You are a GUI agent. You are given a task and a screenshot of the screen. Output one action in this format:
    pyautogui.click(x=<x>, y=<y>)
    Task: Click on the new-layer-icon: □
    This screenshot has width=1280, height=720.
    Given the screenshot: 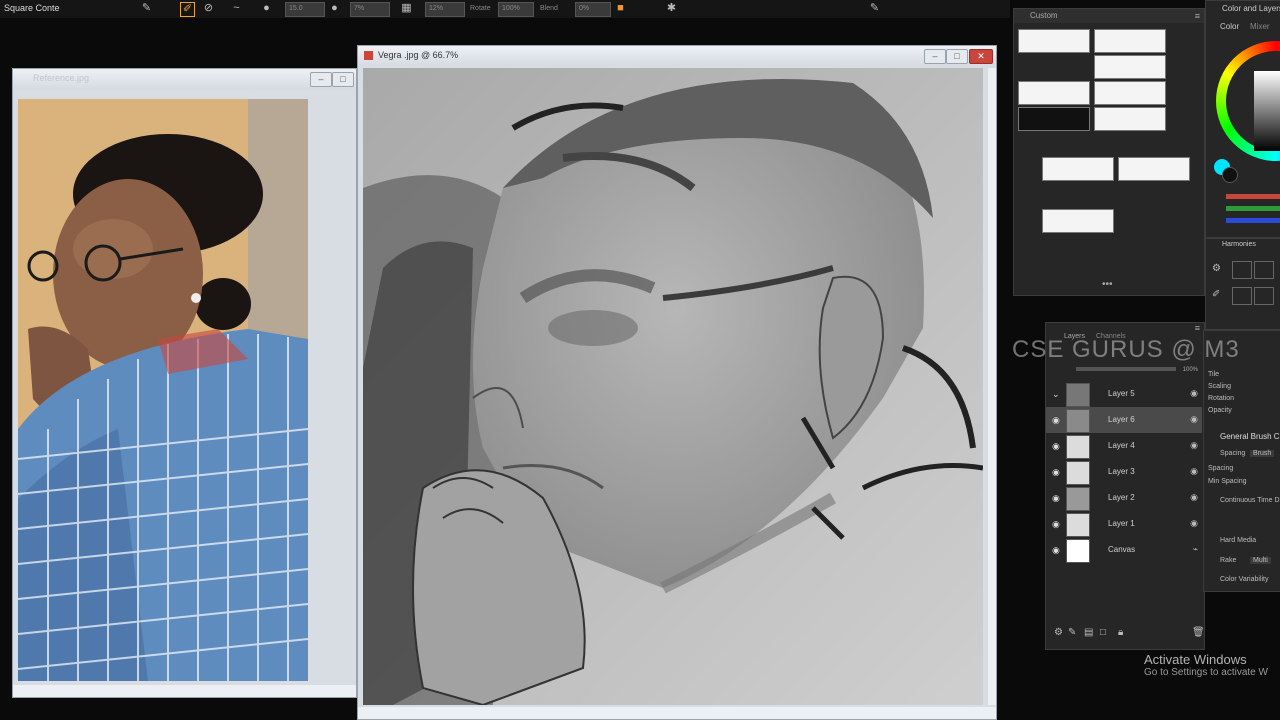 What is the action you would take?
    pyautogui.click(x=1103, y=632)
    